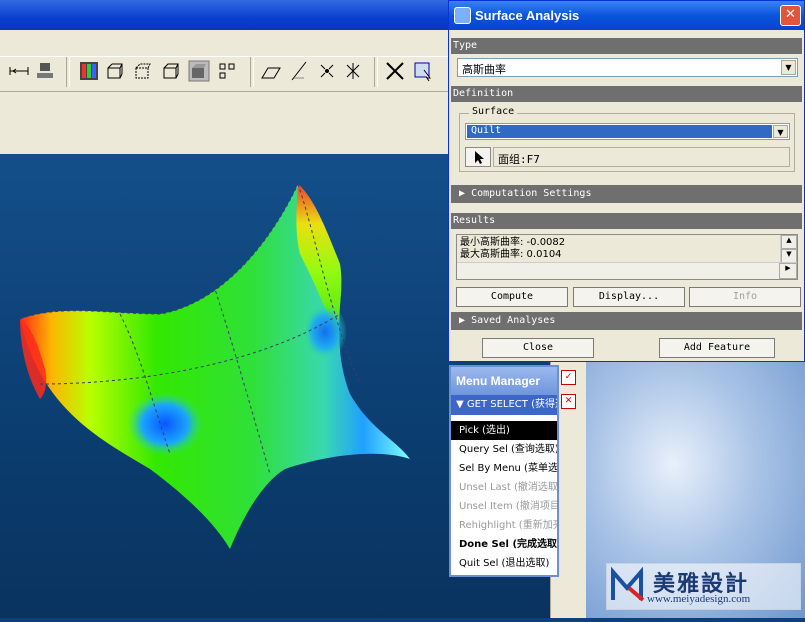  Describe the element at coordinates (641, 157) in the screenshot. I see `selected-collector: 面组:F7` at that location.